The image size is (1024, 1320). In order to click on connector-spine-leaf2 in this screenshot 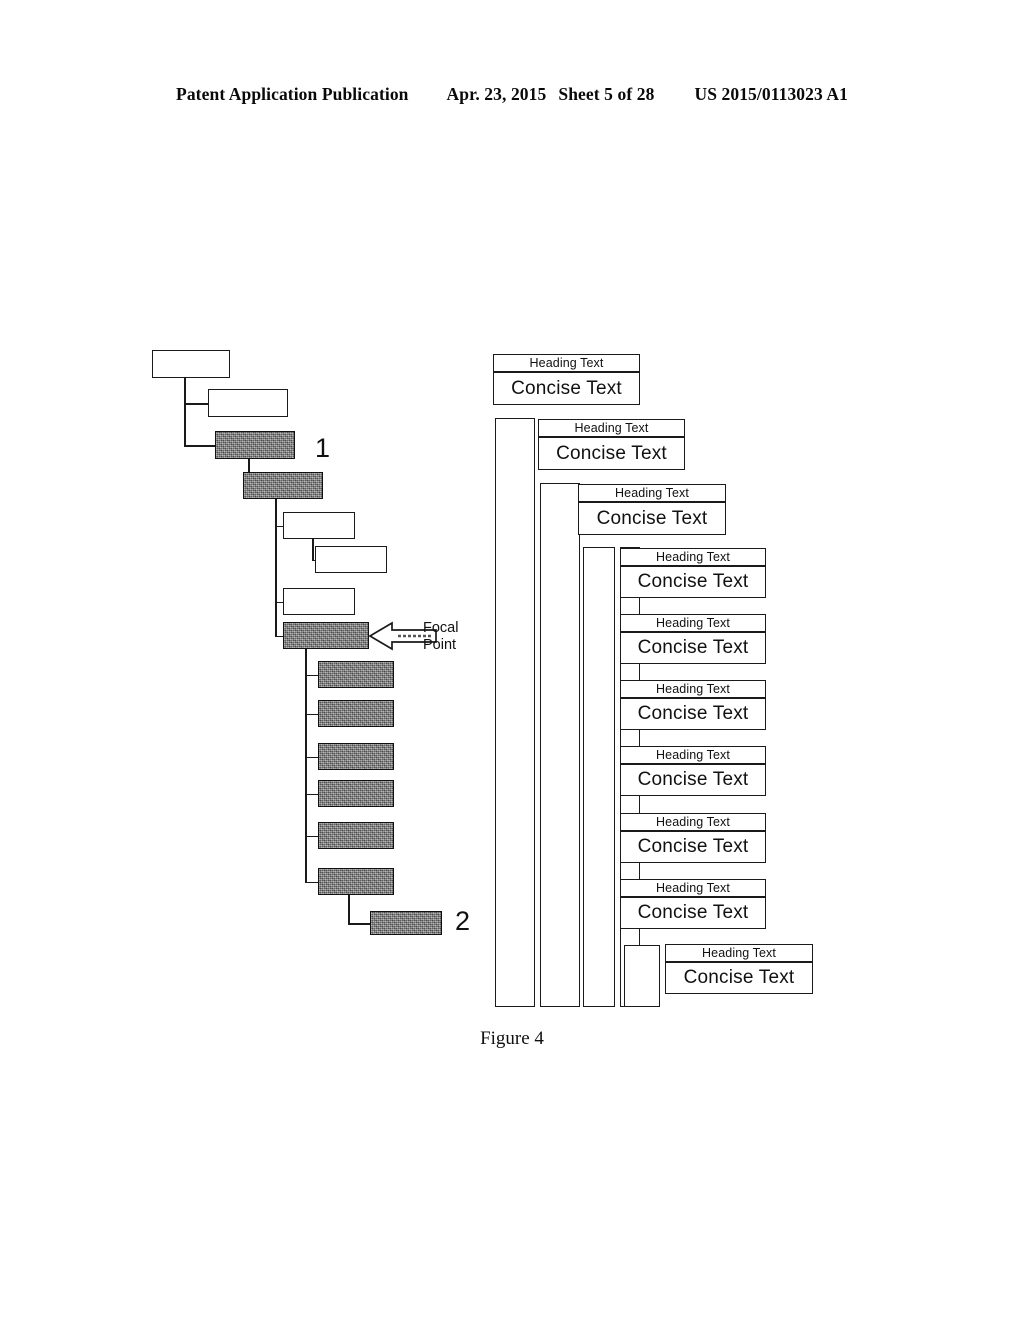, I will do `click(349, 909)`.